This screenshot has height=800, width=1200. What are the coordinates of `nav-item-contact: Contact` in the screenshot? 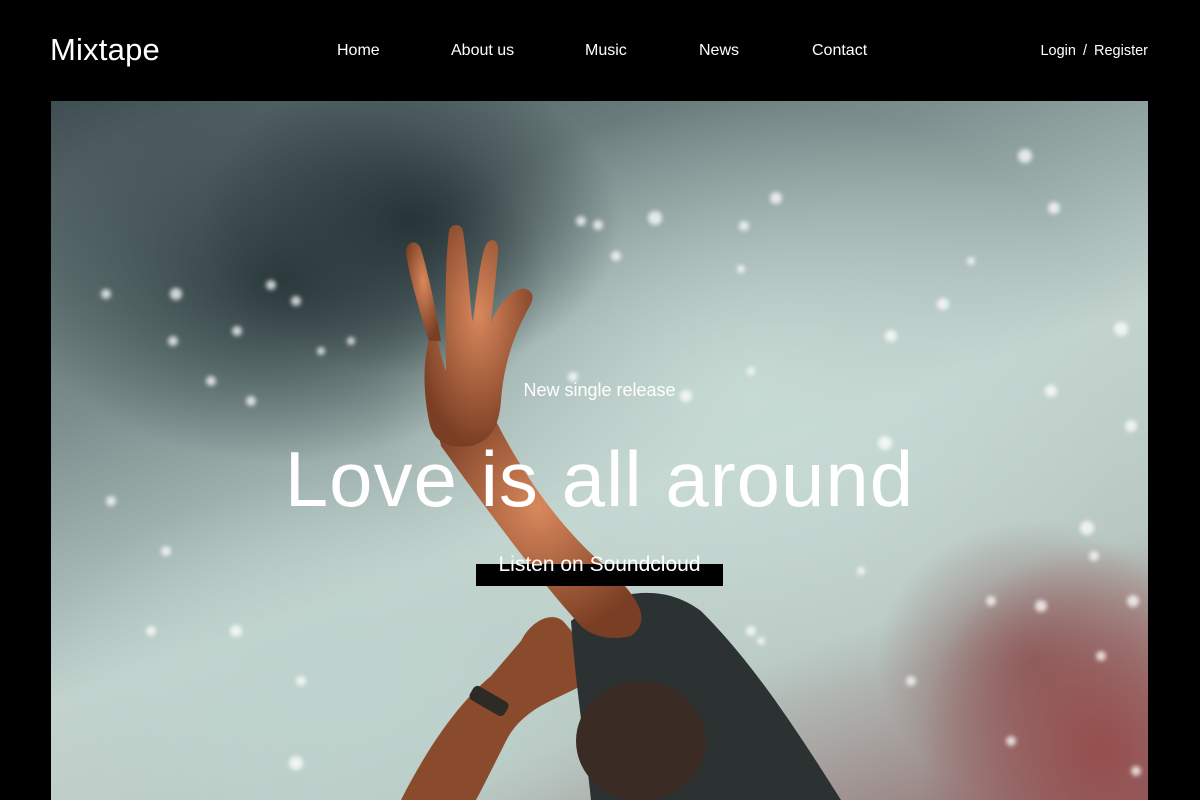 It's located at (839, 51).